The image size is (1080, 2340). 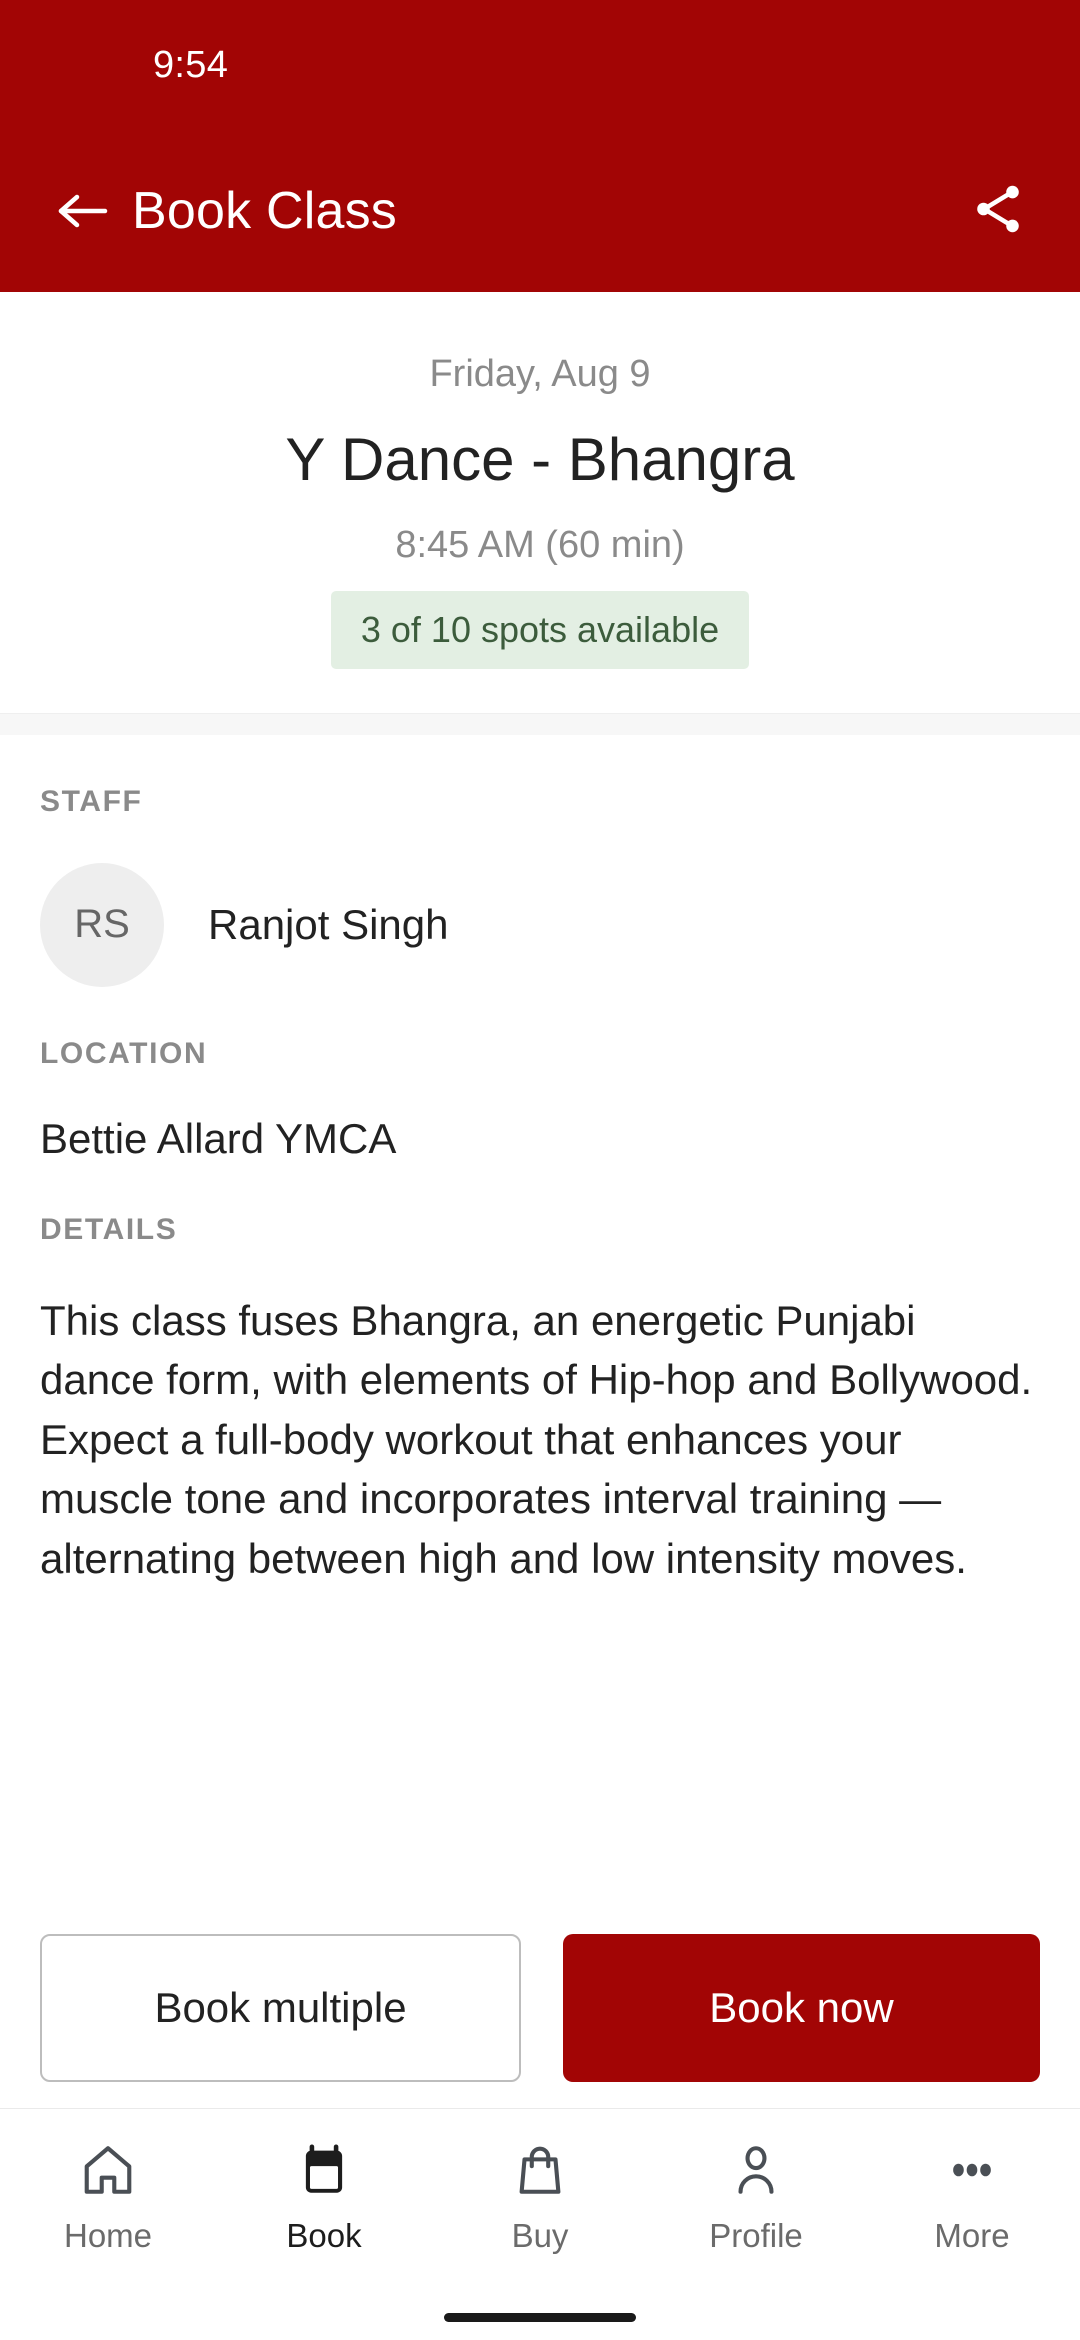 I want to click on status-bar-clock: 9:54, so click(x=191, y=64).